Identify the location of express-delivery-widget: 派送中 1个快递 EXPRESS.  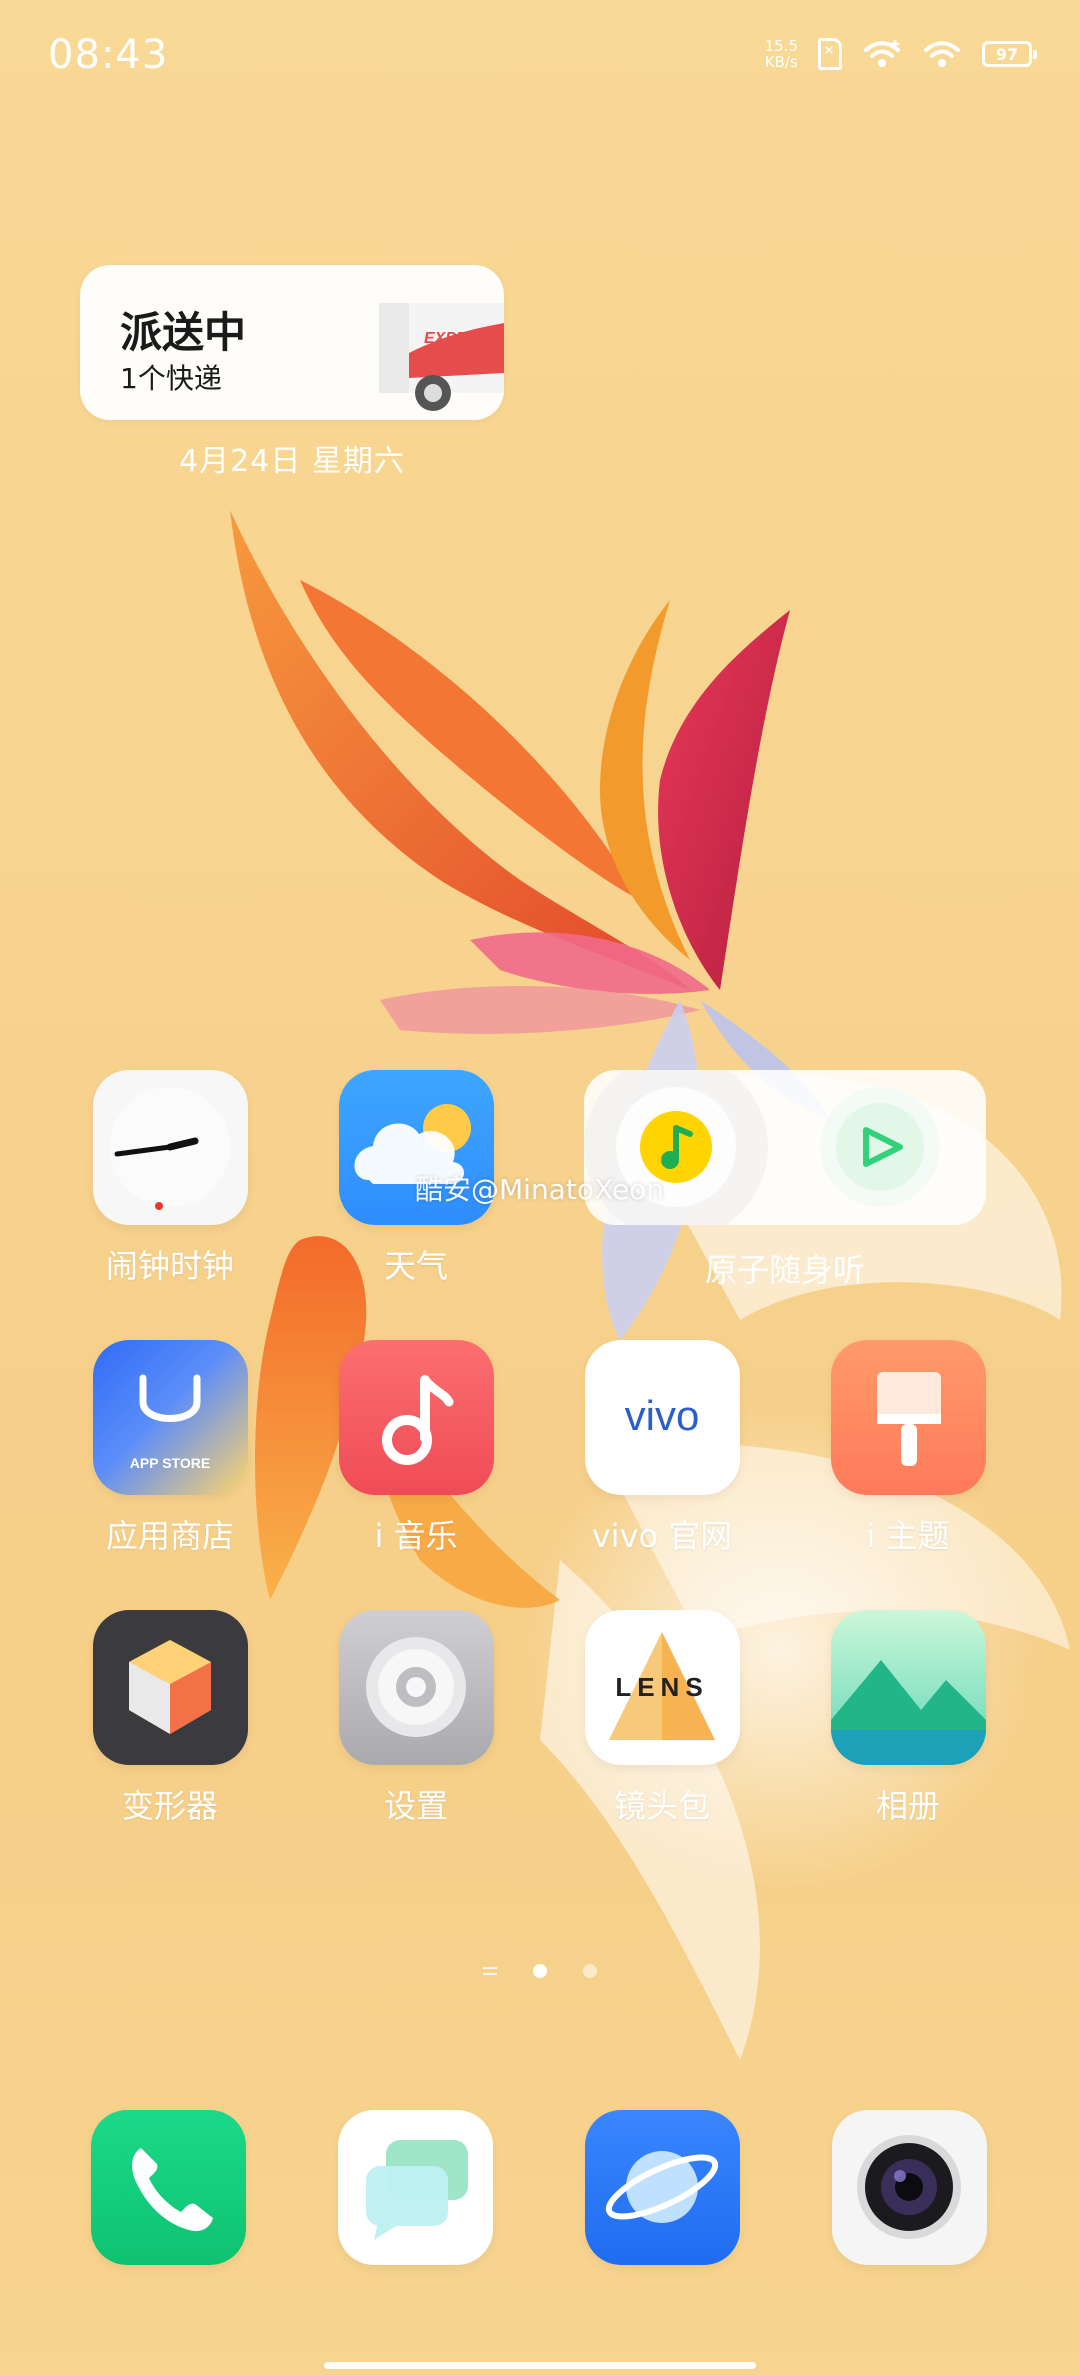
(292, 342).